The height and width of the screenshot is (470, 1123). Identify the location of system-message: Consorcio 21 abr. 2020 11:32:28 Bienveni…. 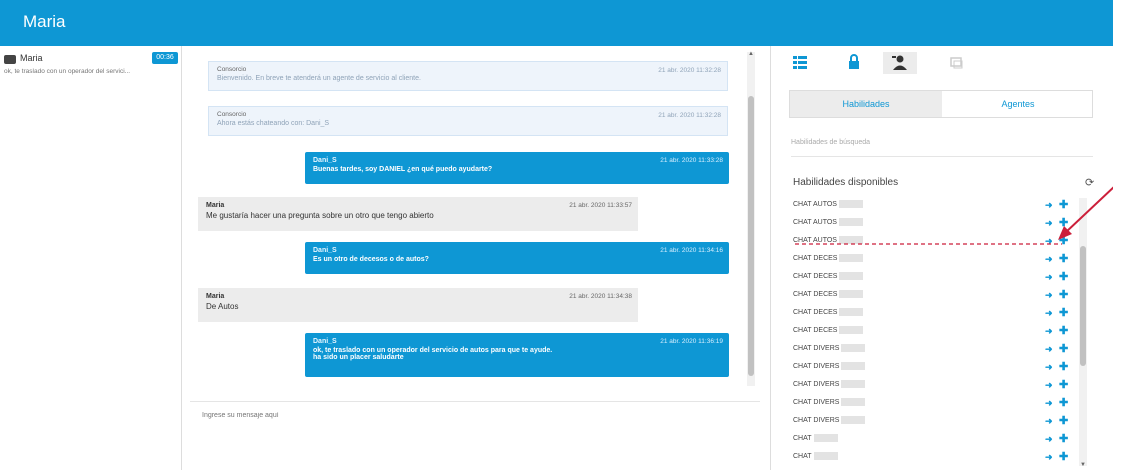
(468, 76).